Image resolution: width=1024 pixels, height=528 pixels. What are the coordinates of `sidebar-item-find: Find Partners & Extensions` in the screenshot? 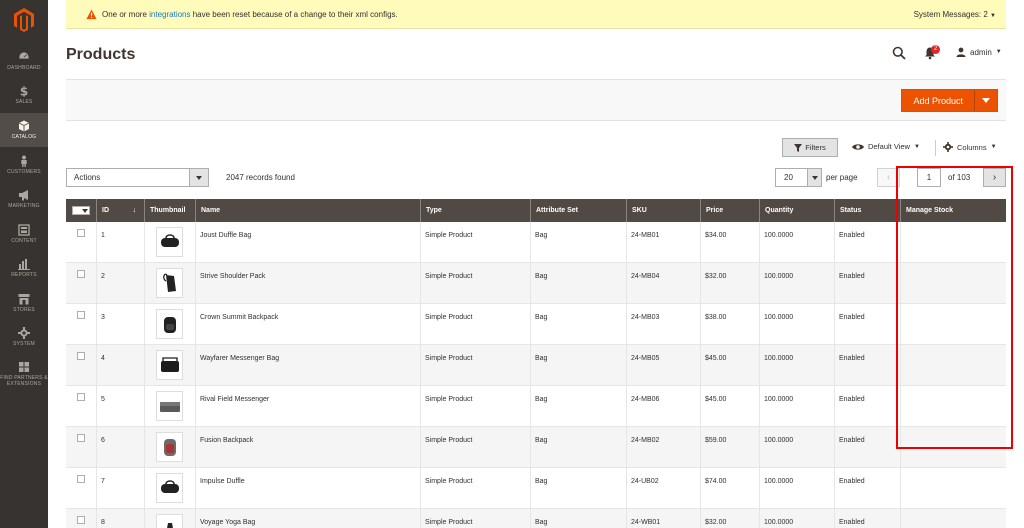 It's located at (24, 374).